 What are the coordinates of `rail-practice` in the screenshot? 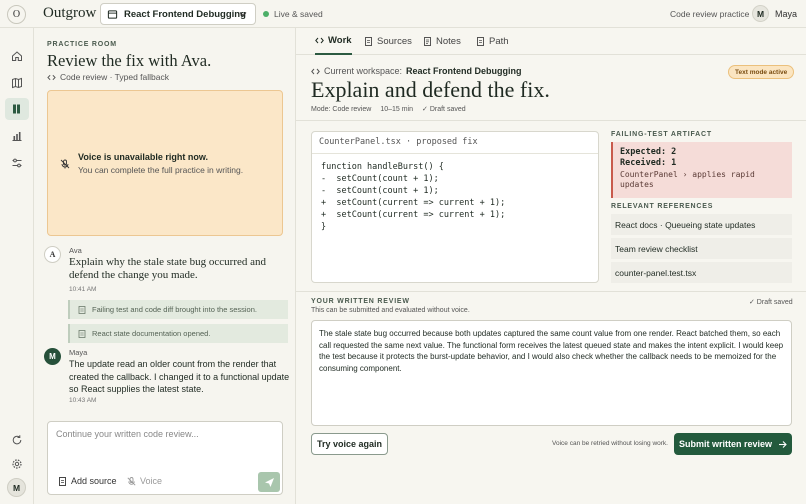 It's located at (17, 109).